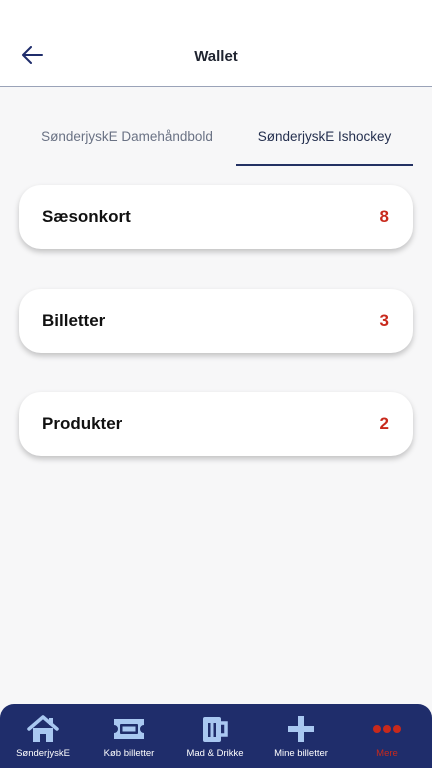 This screenshot has height=768, width=432. What do you see at coordinates (387, 729) in the screenshot?
I see `more-dots-icon` at bounding box center [387, 729].